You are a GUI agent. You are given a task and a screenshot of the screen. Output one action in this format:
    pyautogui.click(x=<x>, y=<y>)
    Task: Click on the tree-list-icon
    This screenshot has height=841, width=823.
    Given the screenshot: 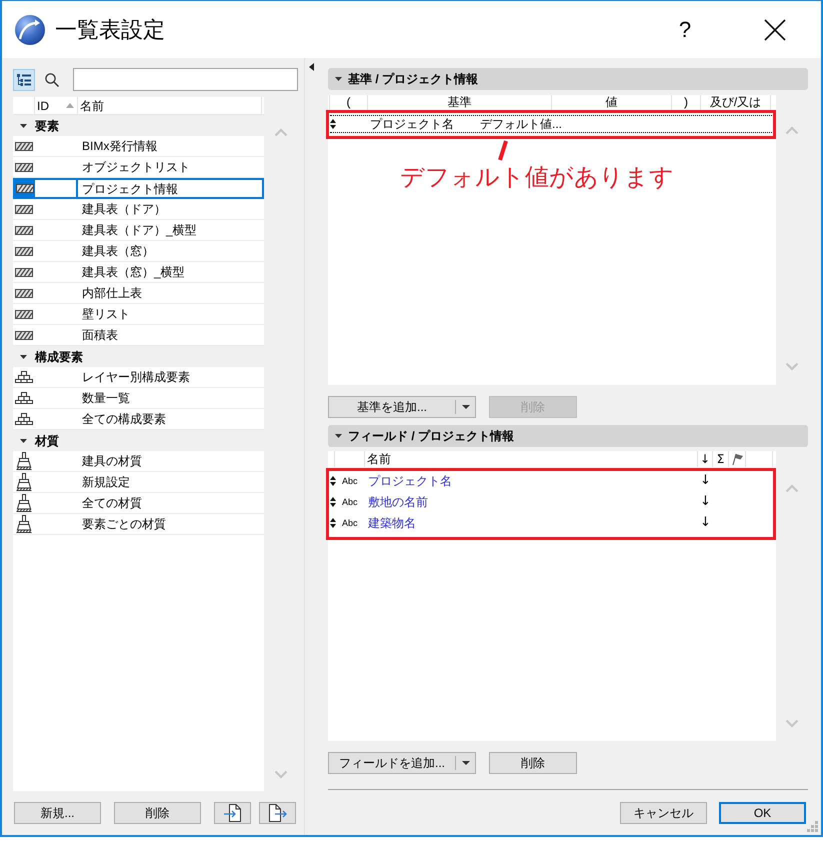 What is the action you would take?
    pyautogui.click(x=24, y=80)
    